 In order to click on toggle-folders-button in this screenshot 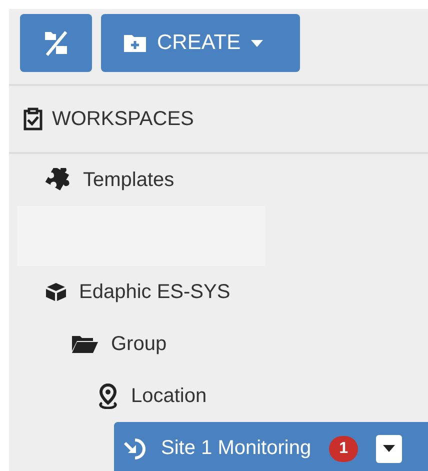, I will do `click(56, 43)`.